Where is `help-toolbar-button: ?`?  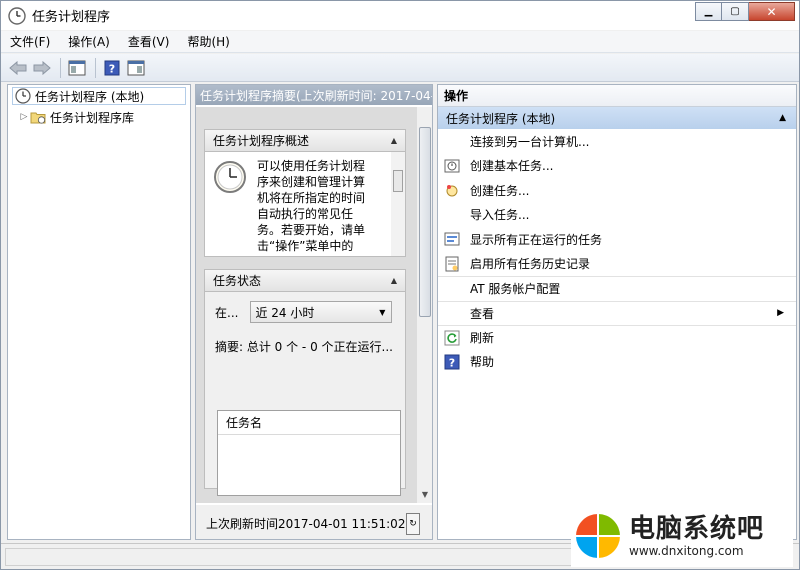 help-toolbar-button: ? is located at coordinates (112, 68).